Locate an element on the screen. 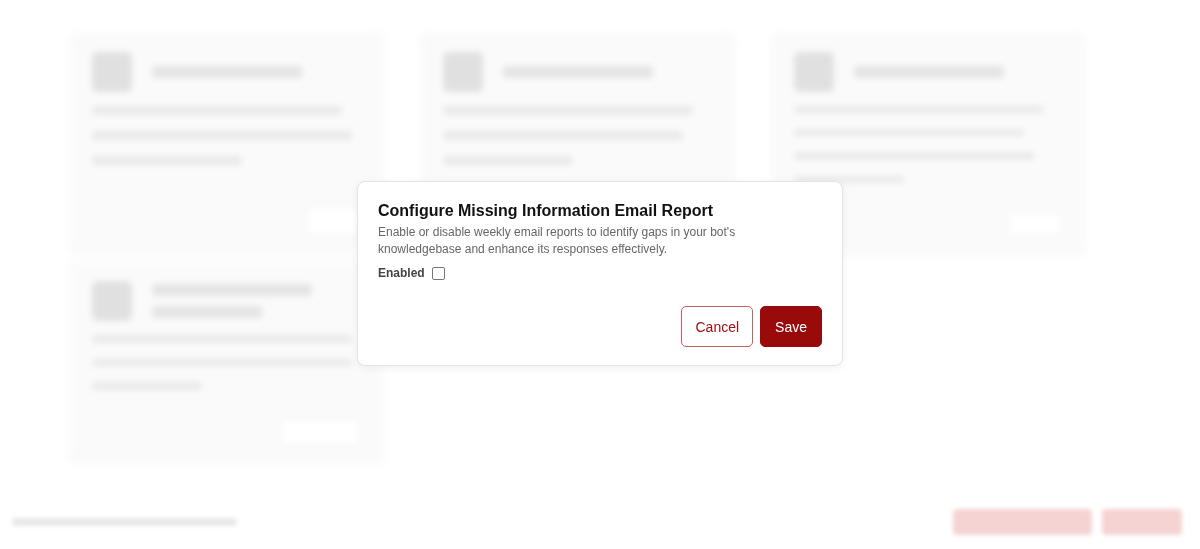 Image resolution: width=1200 pixels, height=549 pixels. enabled-label: Enabled is located at coordinates (401, 273).